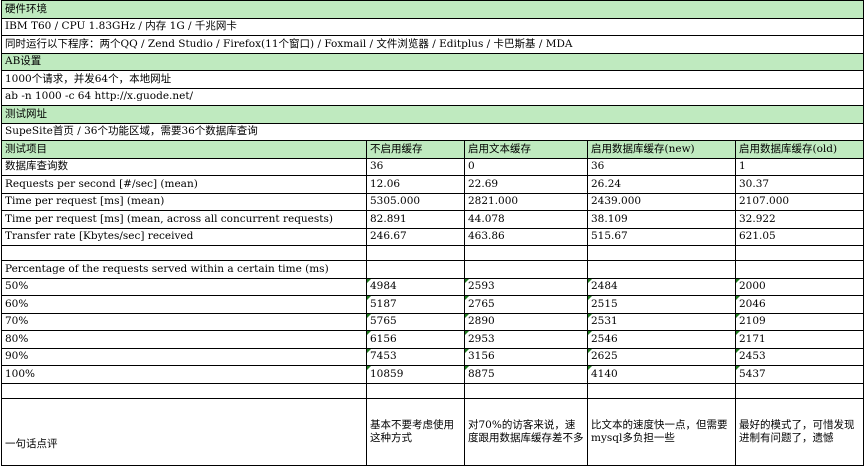 This screenshot has height=466, width=864. What do you see at coordinates (661, 356) in the screenshot?
I see `table-cell: 2625` at bounding box center [661, 356].